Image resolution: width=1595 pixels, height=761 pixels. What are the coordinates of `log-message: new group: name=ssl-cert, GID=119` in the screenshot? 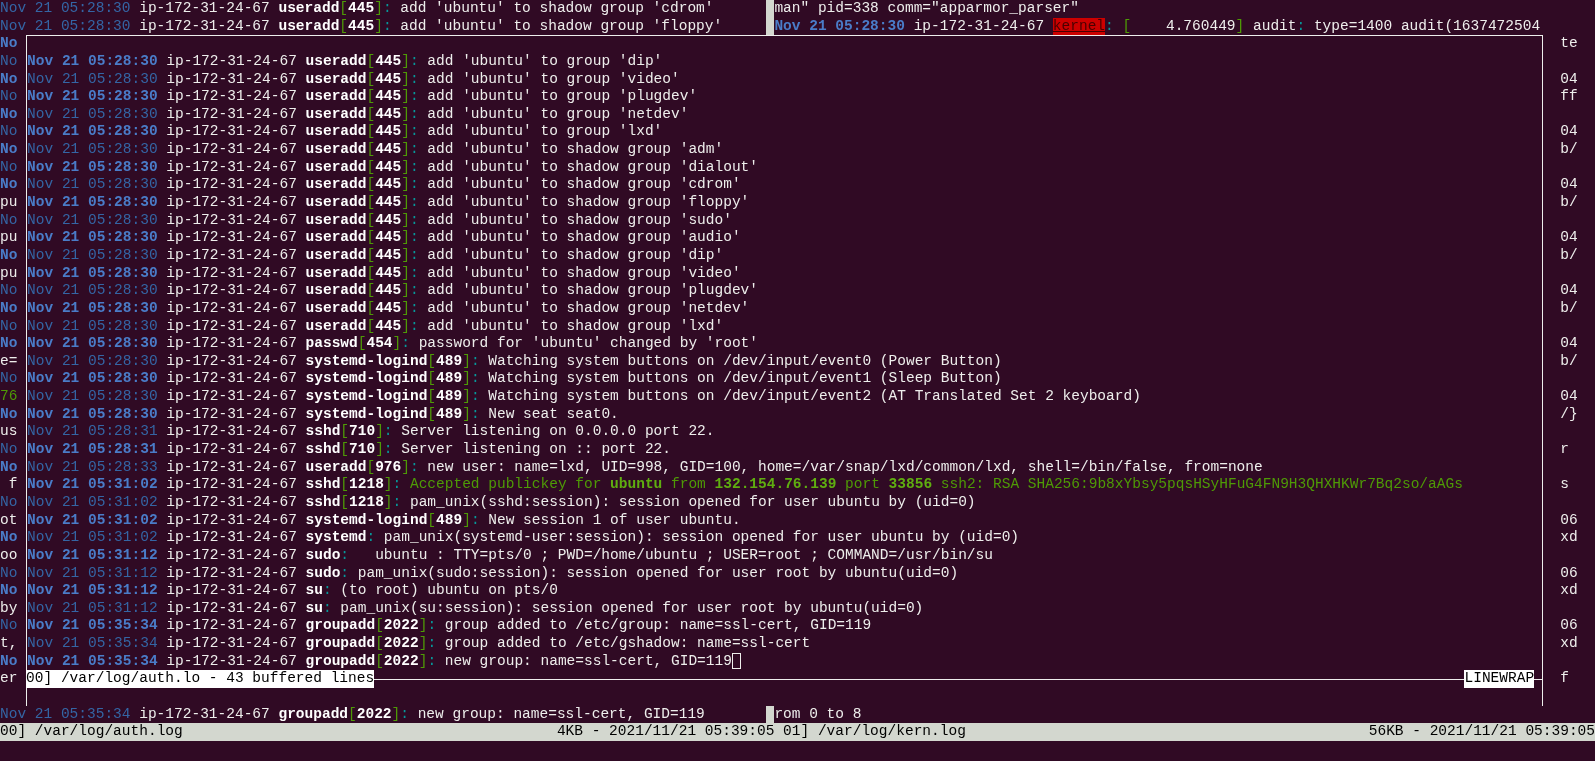 It's located at (561, 714).